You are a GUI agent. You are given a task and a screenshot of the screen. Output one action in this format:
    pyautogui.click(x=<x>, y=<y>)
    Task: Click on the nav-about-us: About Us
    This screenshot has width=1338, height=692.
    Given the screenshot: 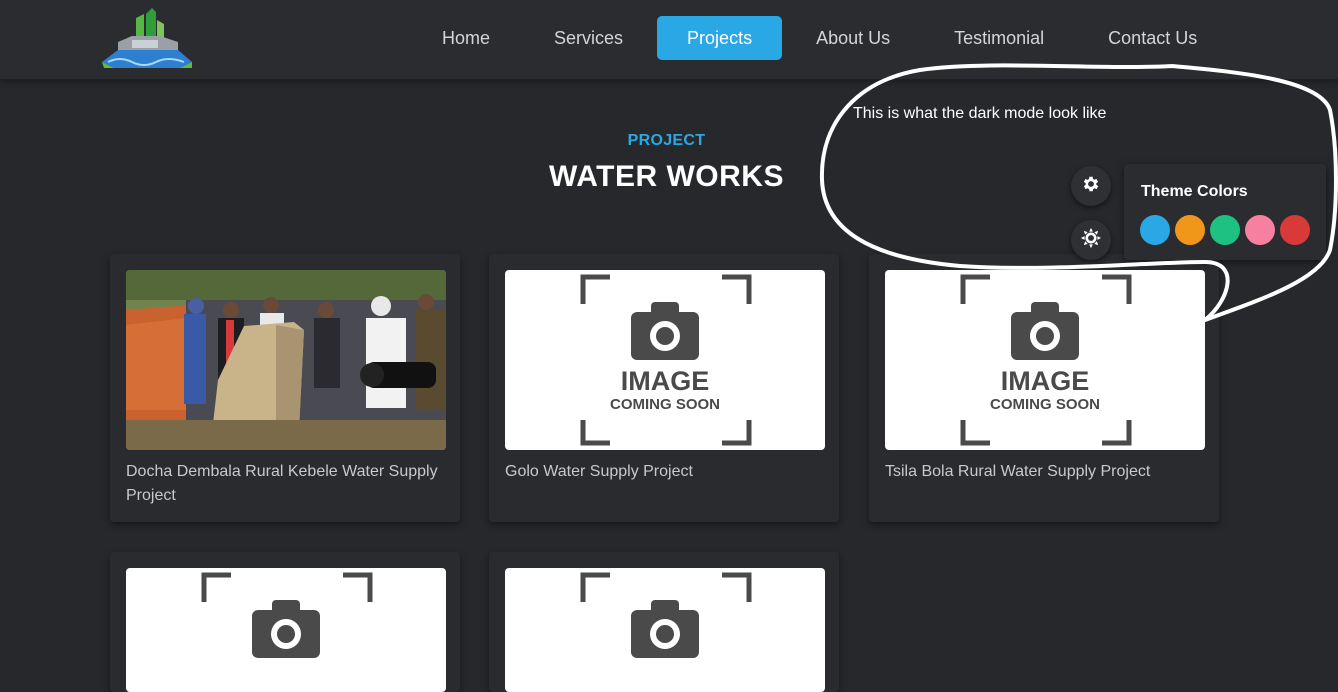 What is the action you would take?
    pyautogui.click(x=853, y=38)
    